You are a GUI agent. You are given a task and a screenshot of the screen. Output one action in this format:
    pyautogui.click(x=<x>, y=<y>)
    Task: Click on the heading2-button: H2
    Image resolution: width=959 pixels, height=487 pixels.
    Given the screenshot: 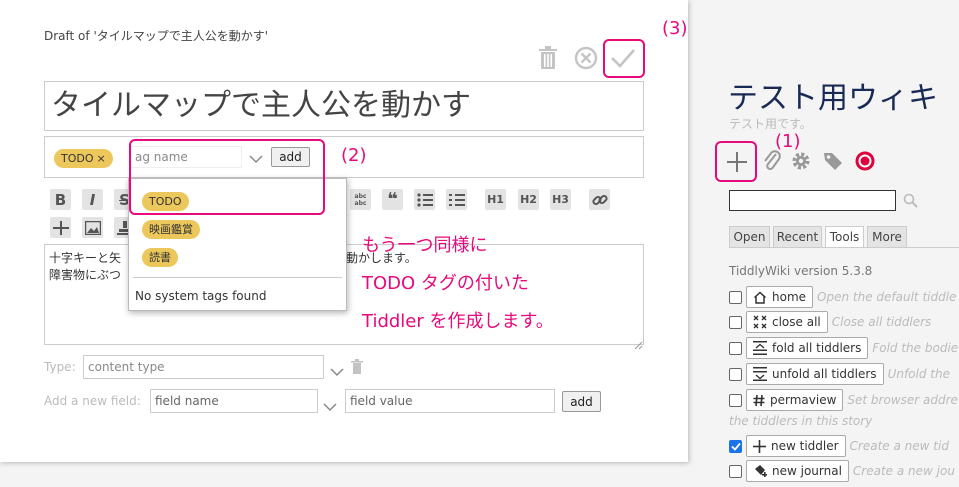 What is the action you would take?
    pyautogui.click(x=528, y=199)
    